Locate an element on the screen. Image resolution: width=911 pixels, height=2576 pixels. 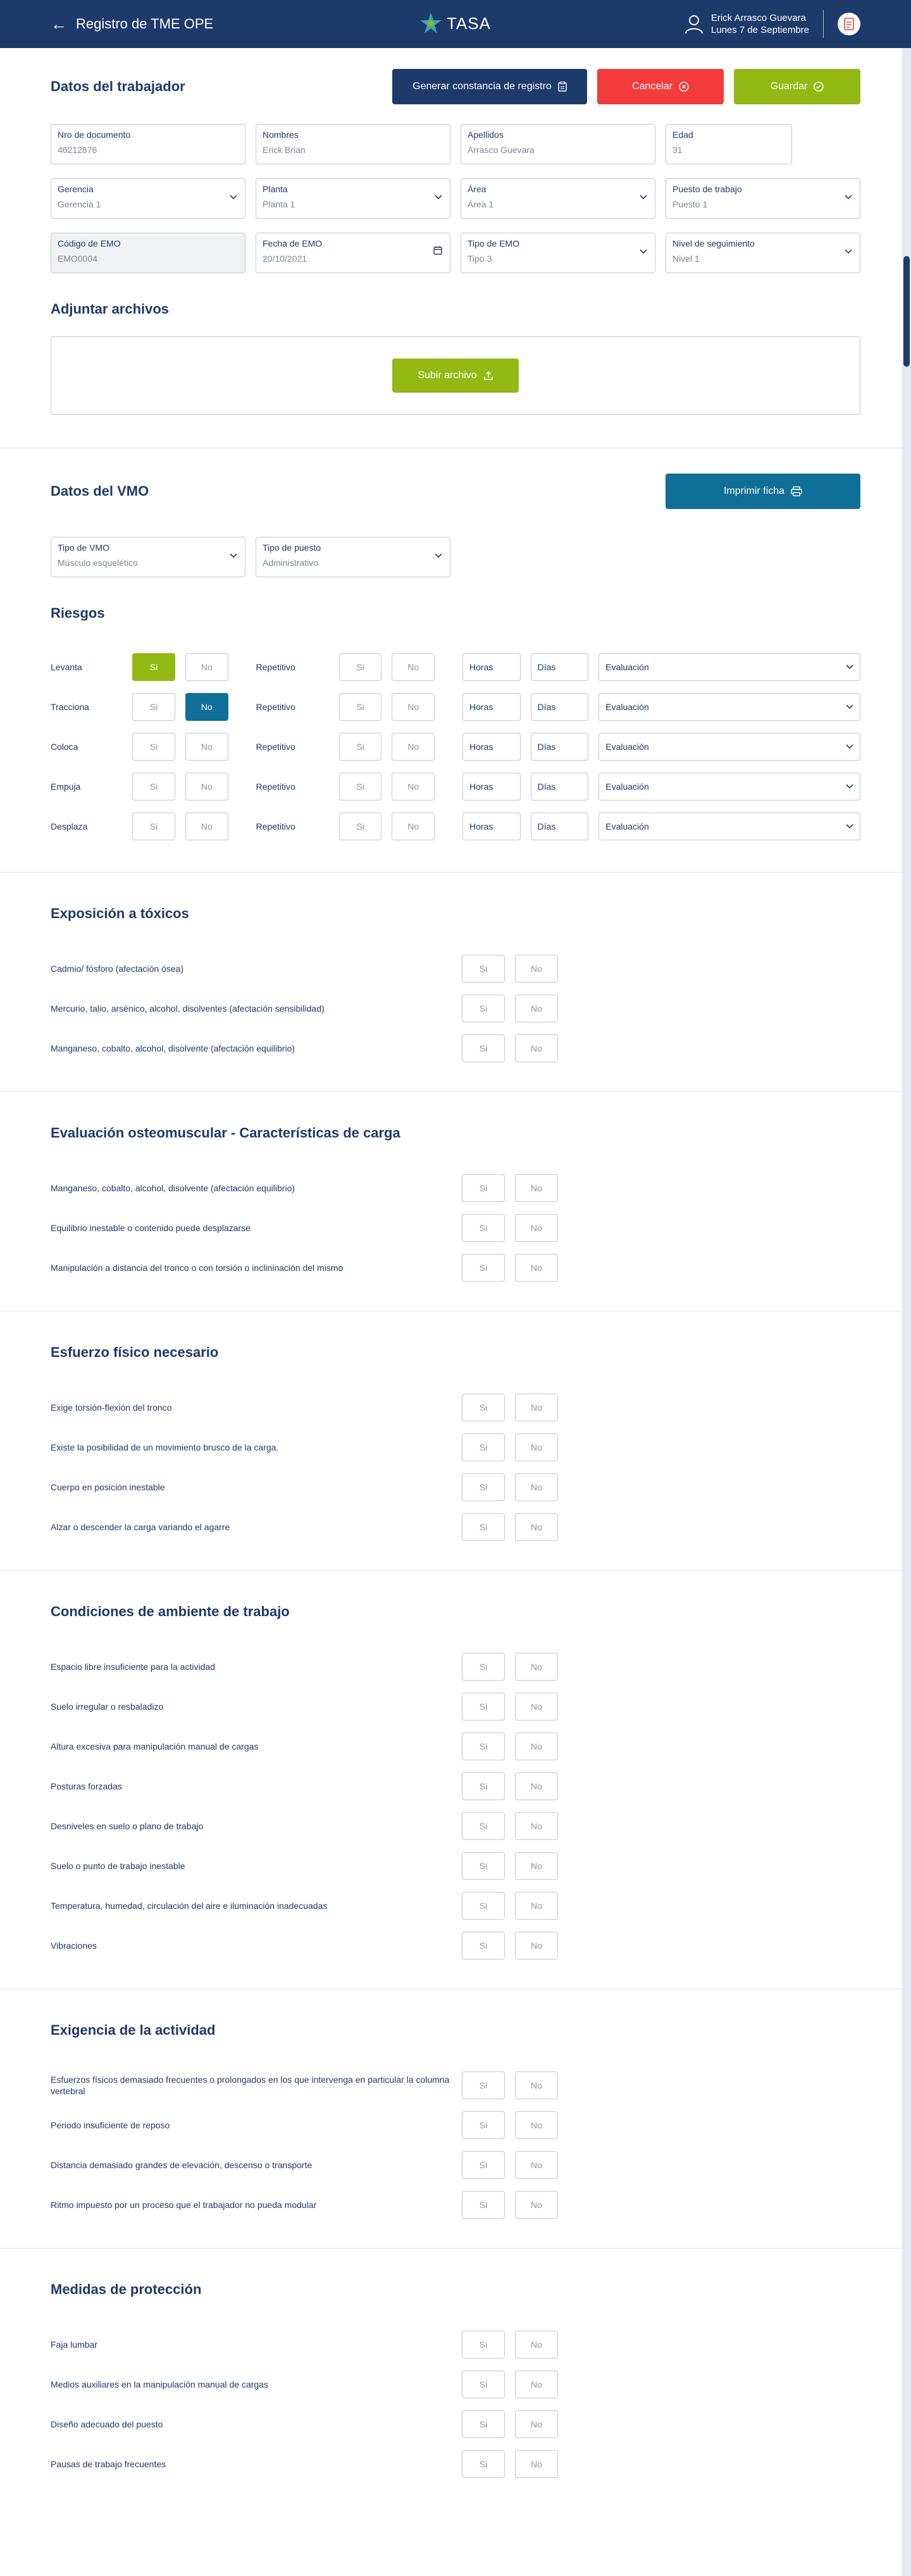
back-arrow-icon: ← is located at coordinates (59, 24).